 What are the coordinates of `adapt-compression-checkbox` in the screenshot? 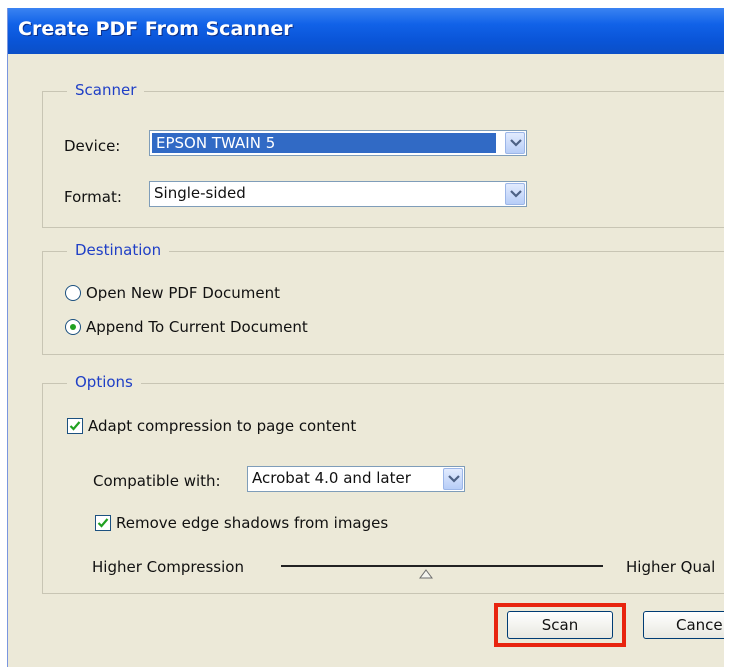 It's located at (75, 426).